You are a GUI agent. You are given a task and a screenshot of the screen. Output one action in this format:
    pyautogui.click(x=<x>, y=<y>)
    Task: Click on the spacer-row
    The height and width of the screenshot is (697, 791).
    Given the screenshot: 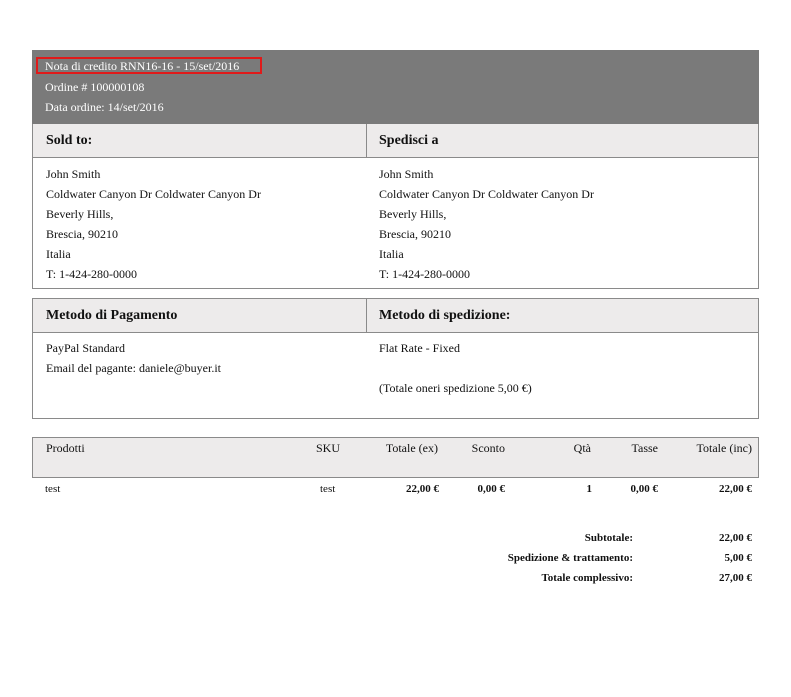 What is the action you would take?
    pyautogui.click(x=455, y=368)
    